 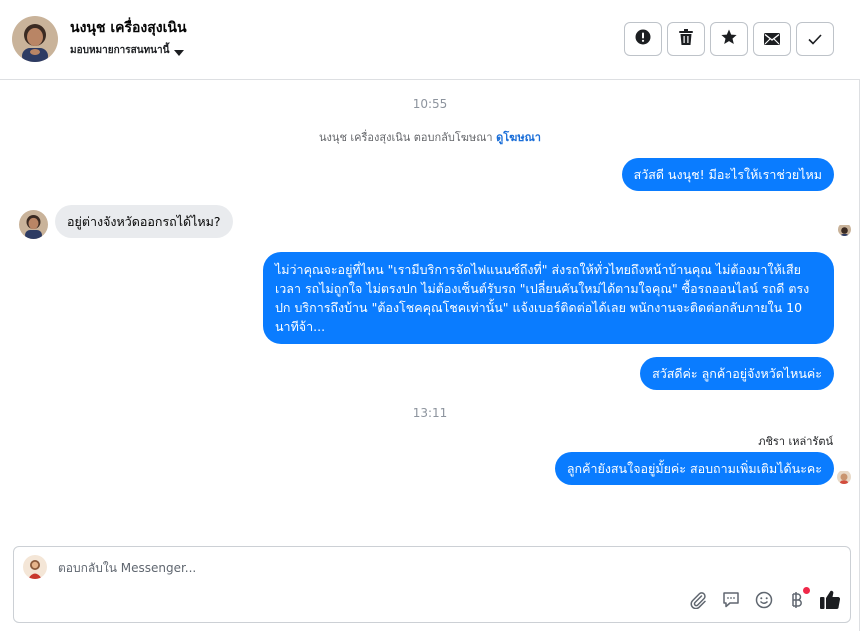 I want to click on emoji-button, so click(x=763, y=601).